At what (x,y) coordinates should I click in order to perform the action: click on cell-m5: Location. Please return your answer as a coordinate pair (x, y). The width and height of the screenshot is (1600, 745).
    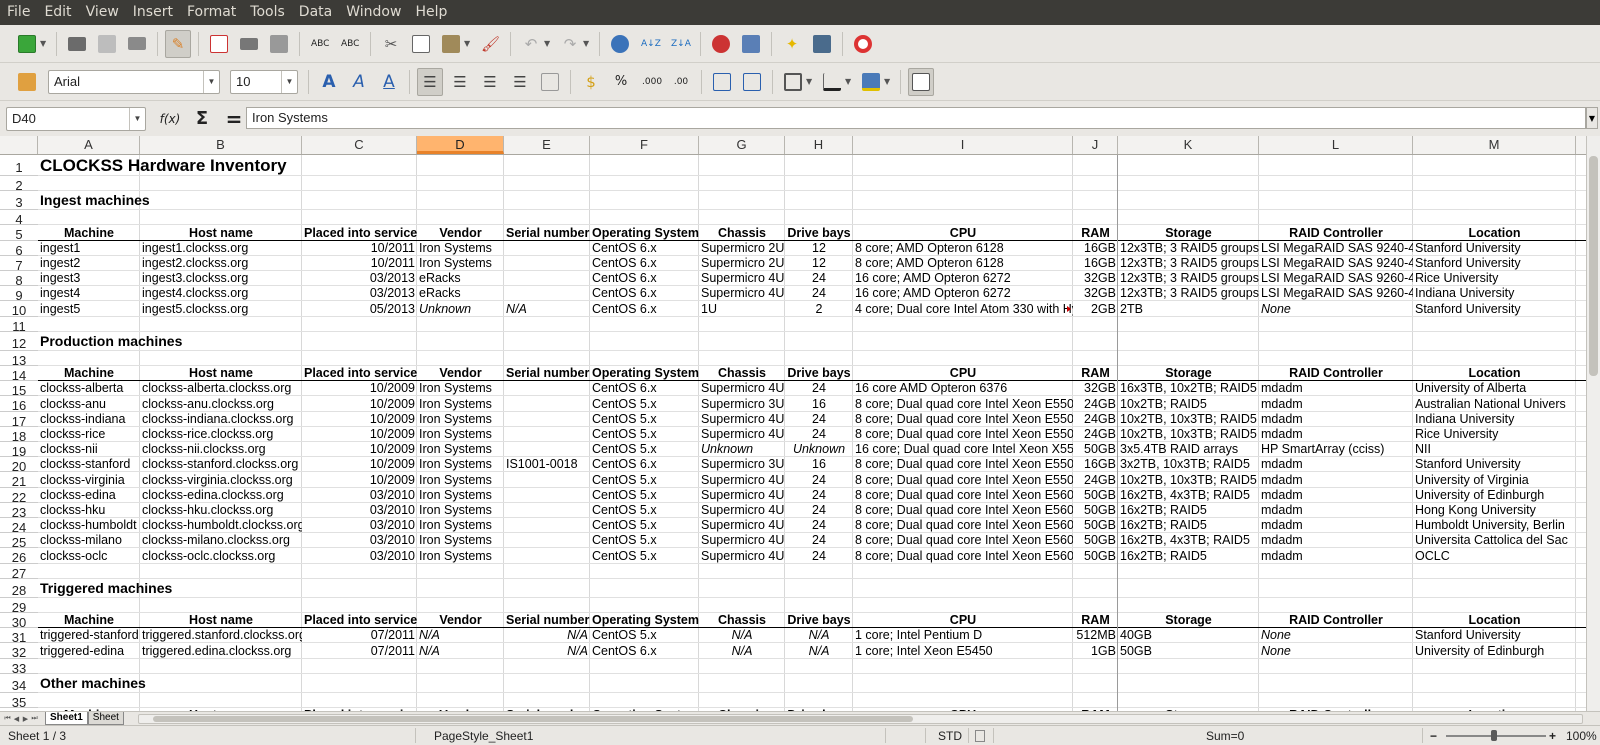
    Looking at the image, I should click on (1494, 233).